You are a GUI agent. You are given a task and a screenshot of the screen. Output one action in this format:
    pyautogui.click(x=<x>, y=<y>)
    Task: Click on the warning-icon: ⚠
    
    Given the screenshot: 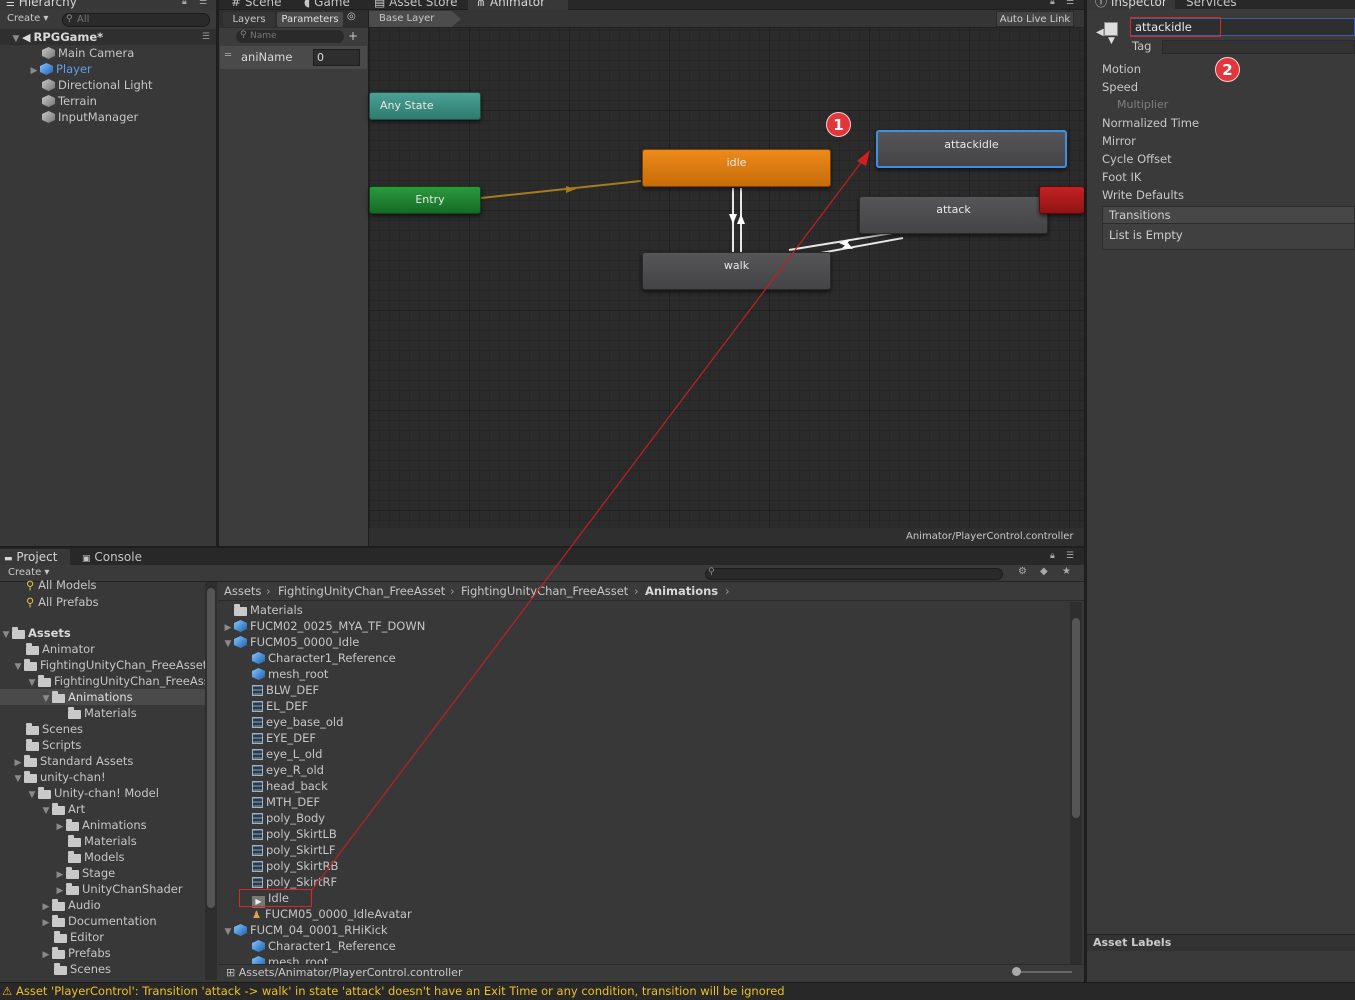 What is the action you would take?
    pyautogui.click(x=7, y=991)
    